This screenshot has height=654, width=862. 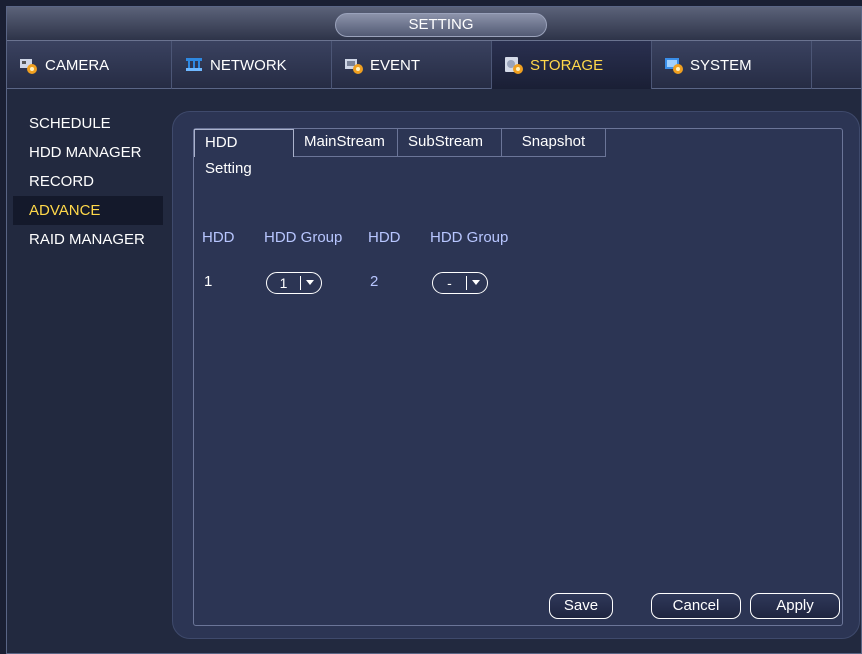 What do you see at coordinates (450, 283) in the screenshot?
I see `hdd-group-value: -` at bounding box center [450, 283].